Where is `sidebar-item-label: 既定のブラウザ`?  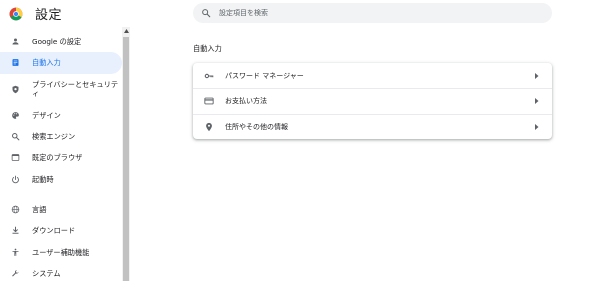 sidebar-item-label: 既定のブラウザ is located at coordinates (57, 158).